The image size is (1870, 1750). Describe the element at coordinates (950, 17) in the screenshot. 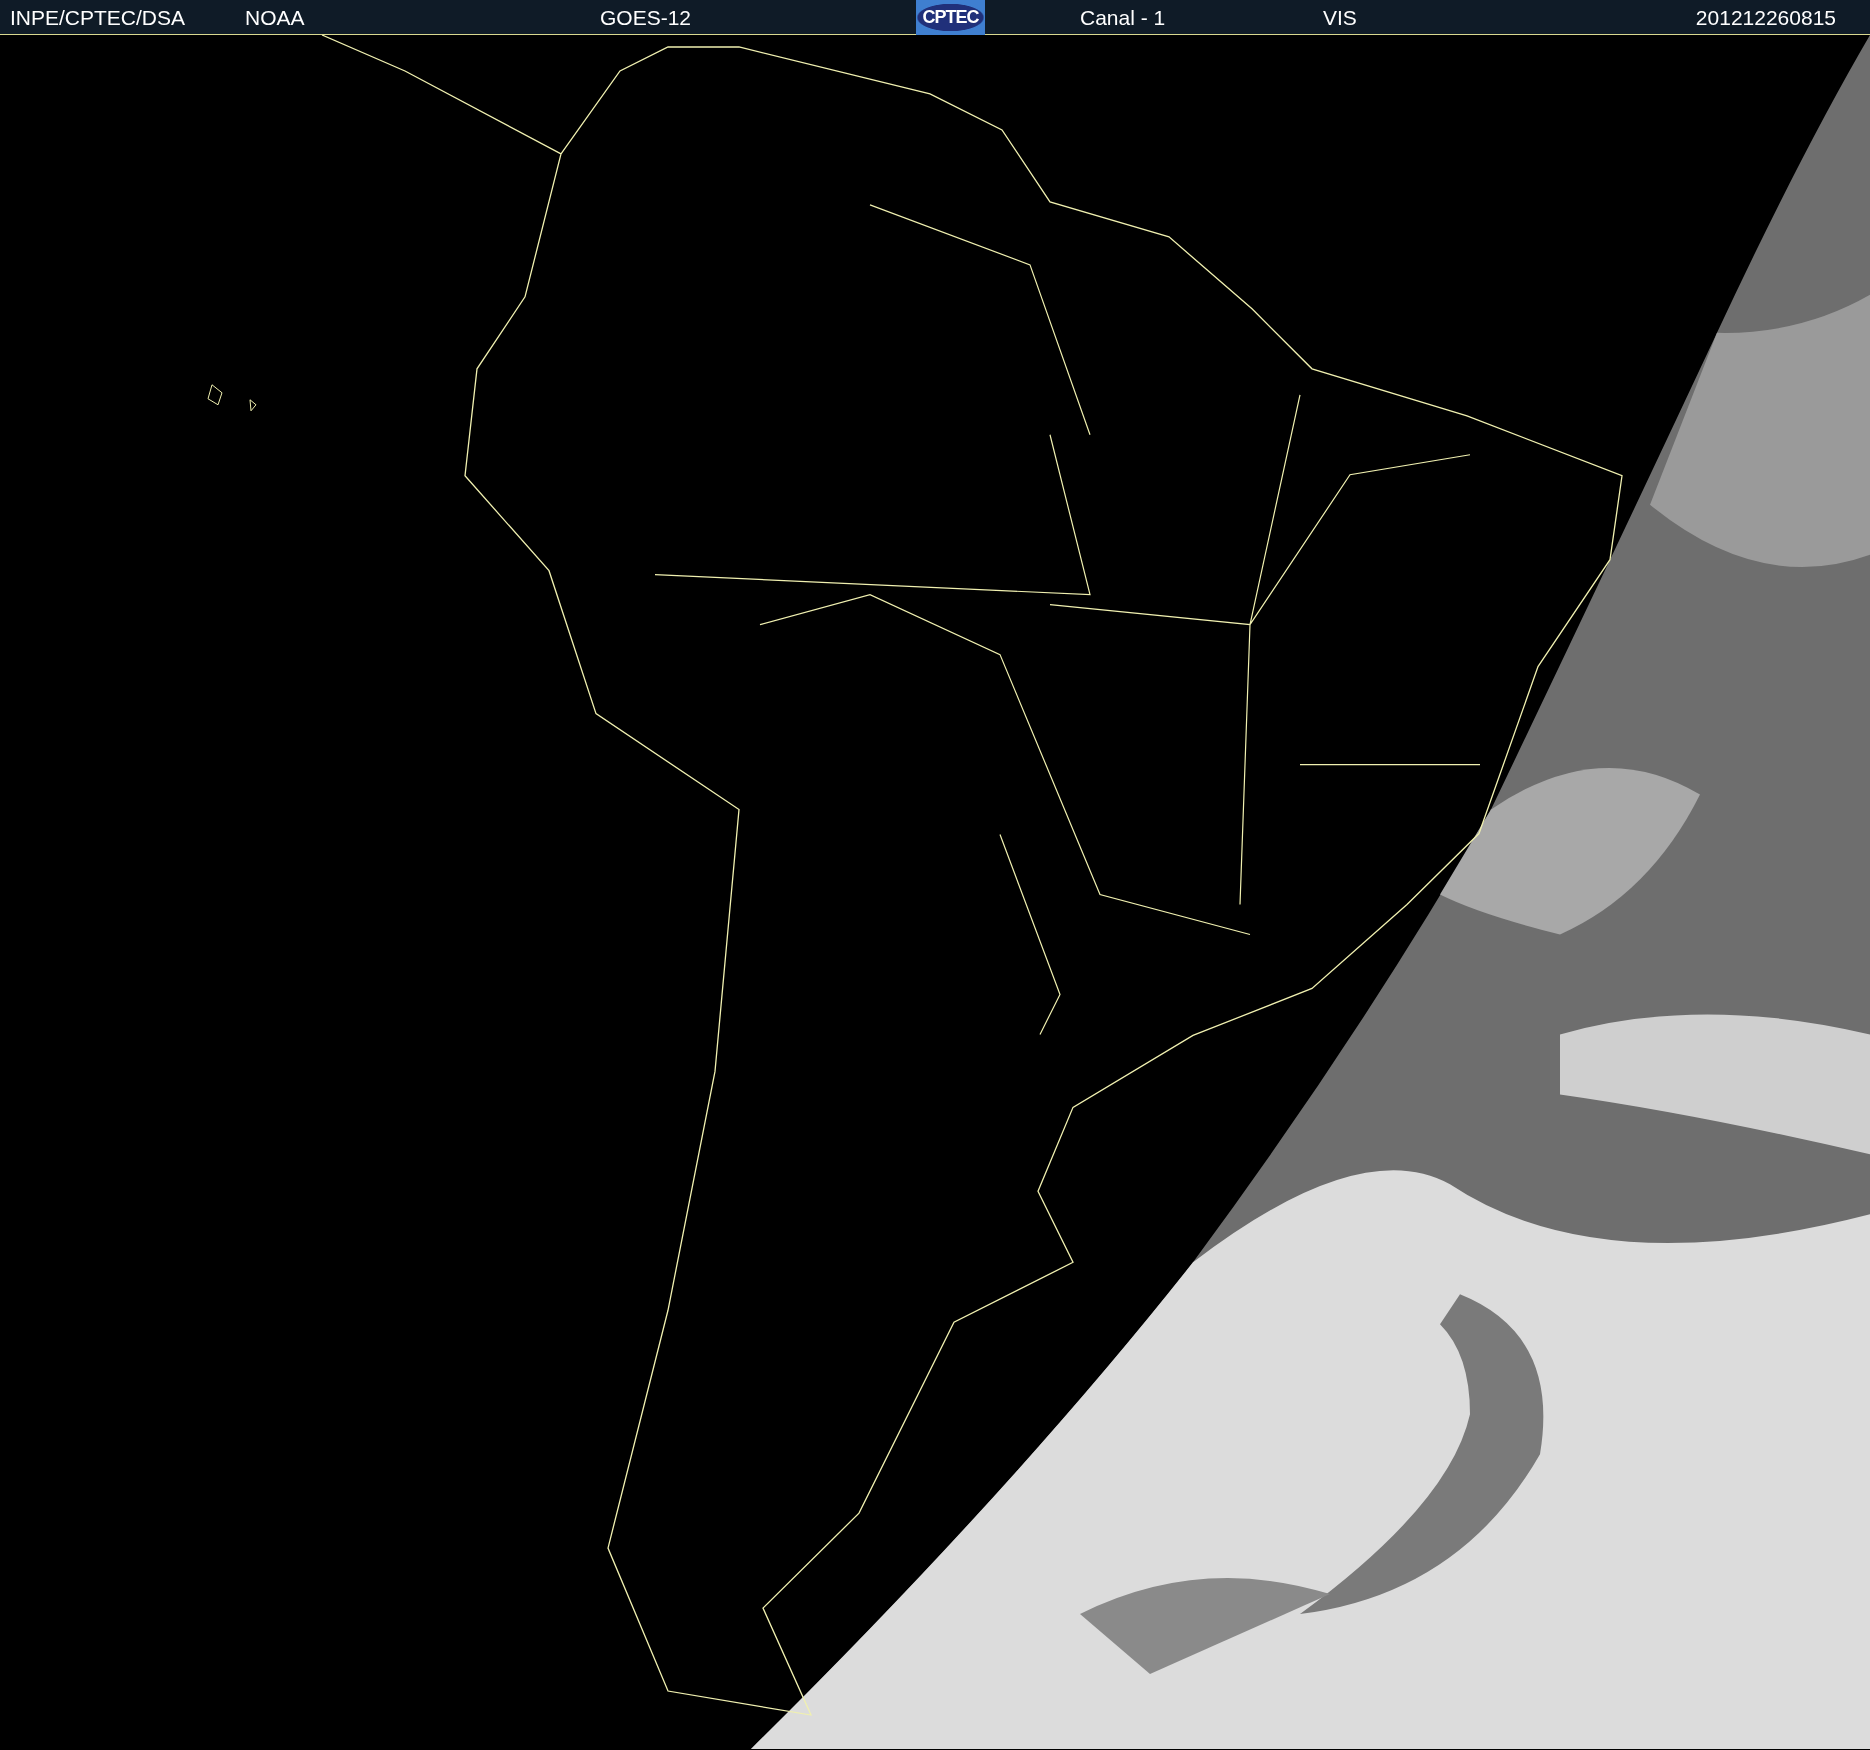

I see `logo: CPTEC` at that location.